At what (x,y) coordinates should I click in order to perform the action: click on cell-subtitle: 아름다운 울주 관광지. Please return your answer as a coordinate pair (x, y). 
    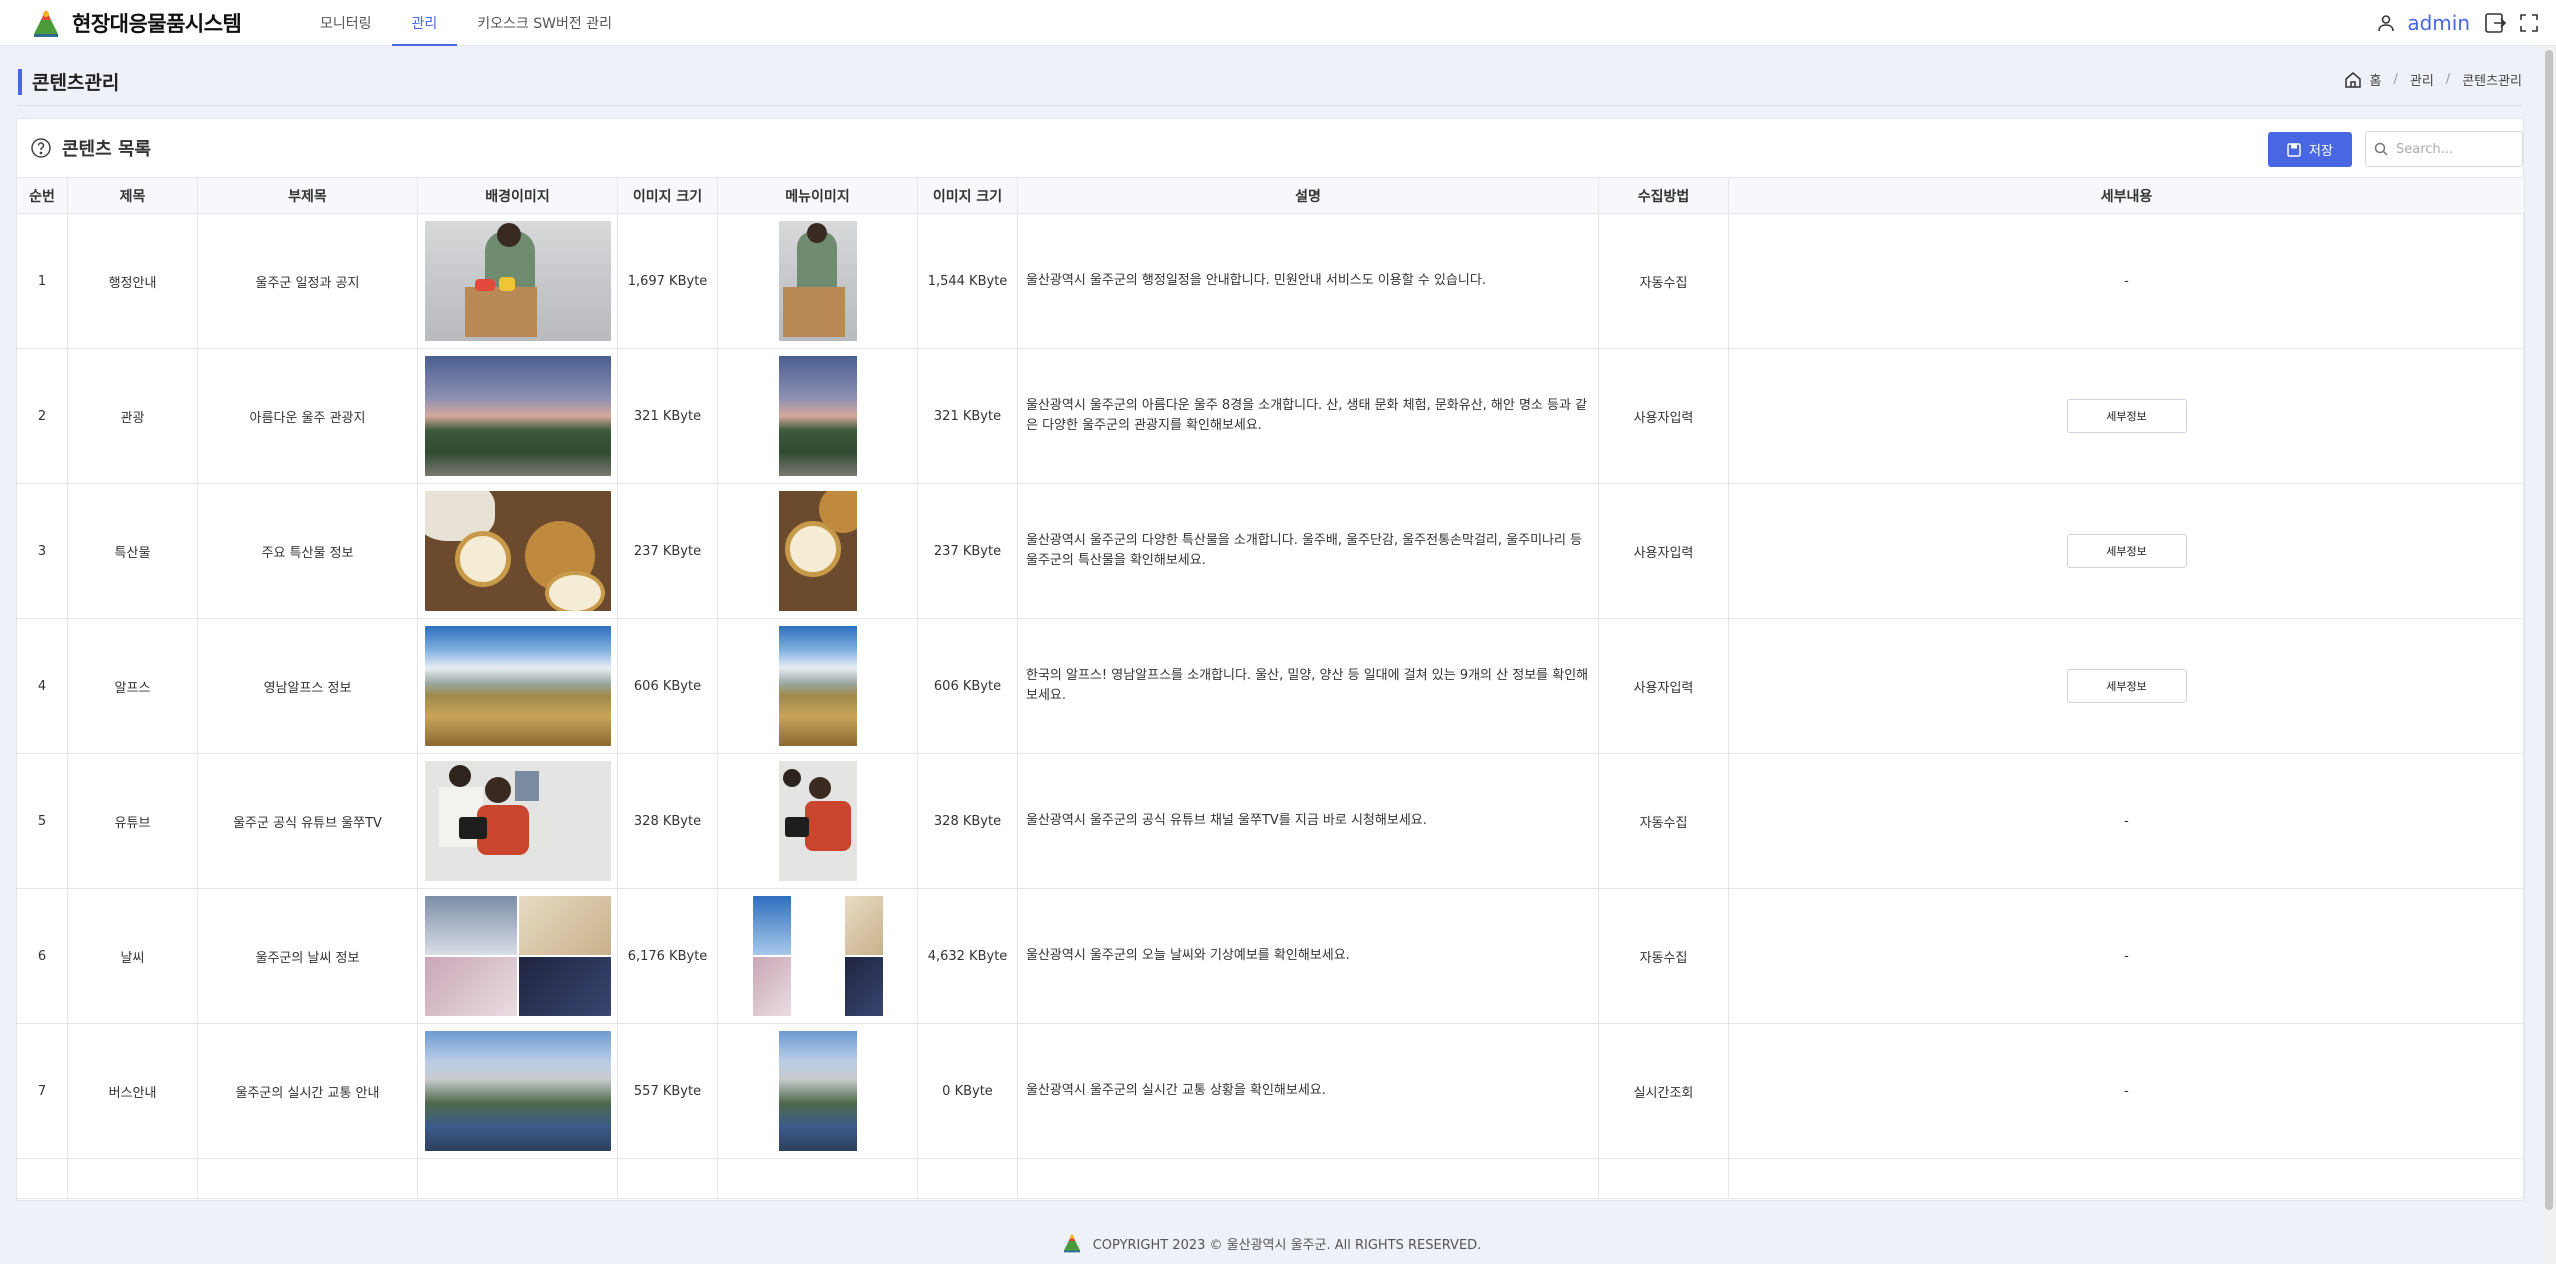
    Looking at the image, I should click on (307, 416).